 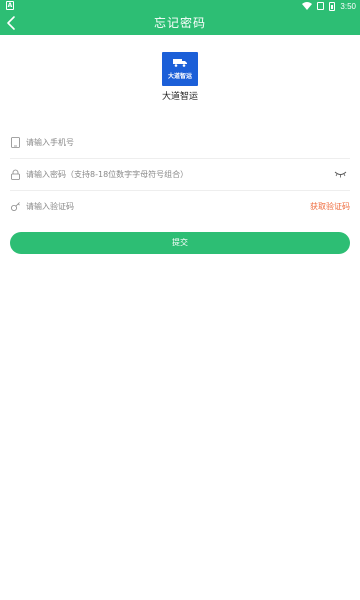 I want to click on submit-button: 提交, so click(x=180, y=243).